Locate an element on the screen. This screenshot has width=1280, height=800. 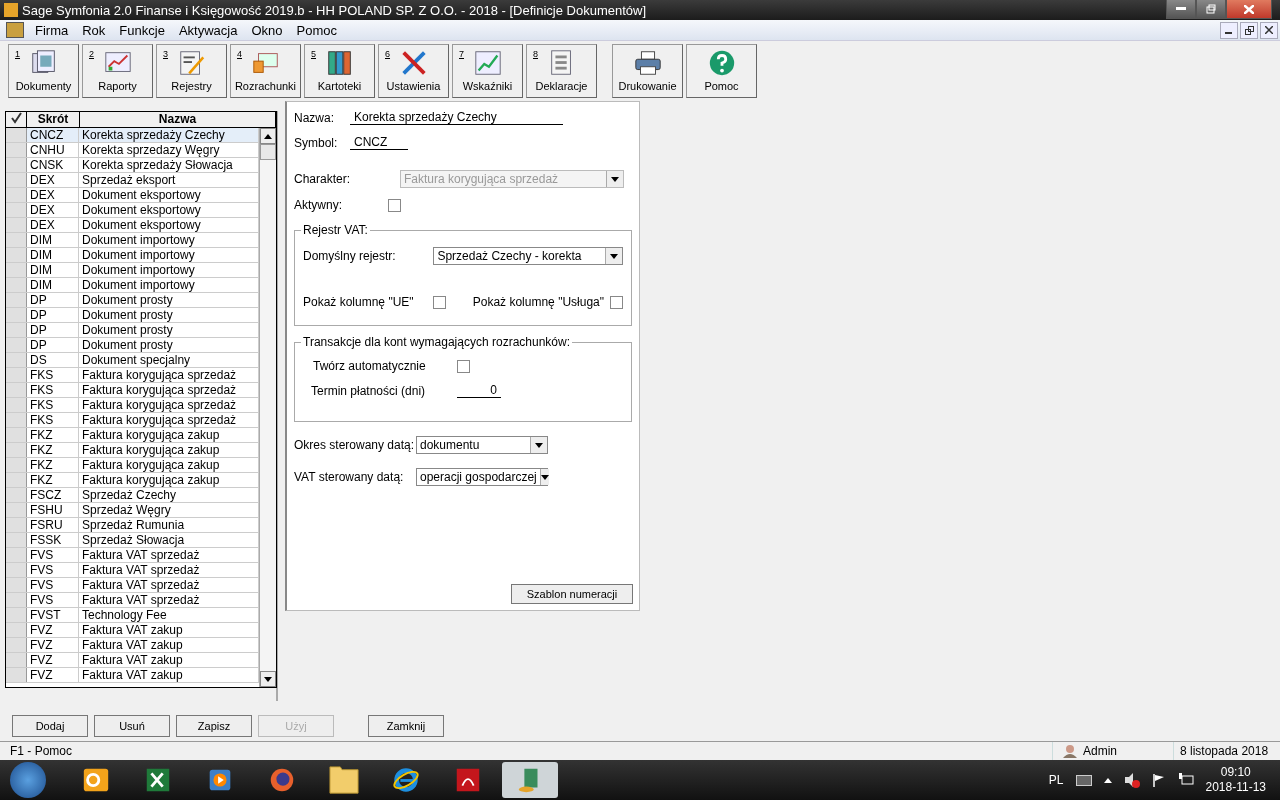
checkbox-label: Twórz automatycznie is located at coordinates (370, 366).